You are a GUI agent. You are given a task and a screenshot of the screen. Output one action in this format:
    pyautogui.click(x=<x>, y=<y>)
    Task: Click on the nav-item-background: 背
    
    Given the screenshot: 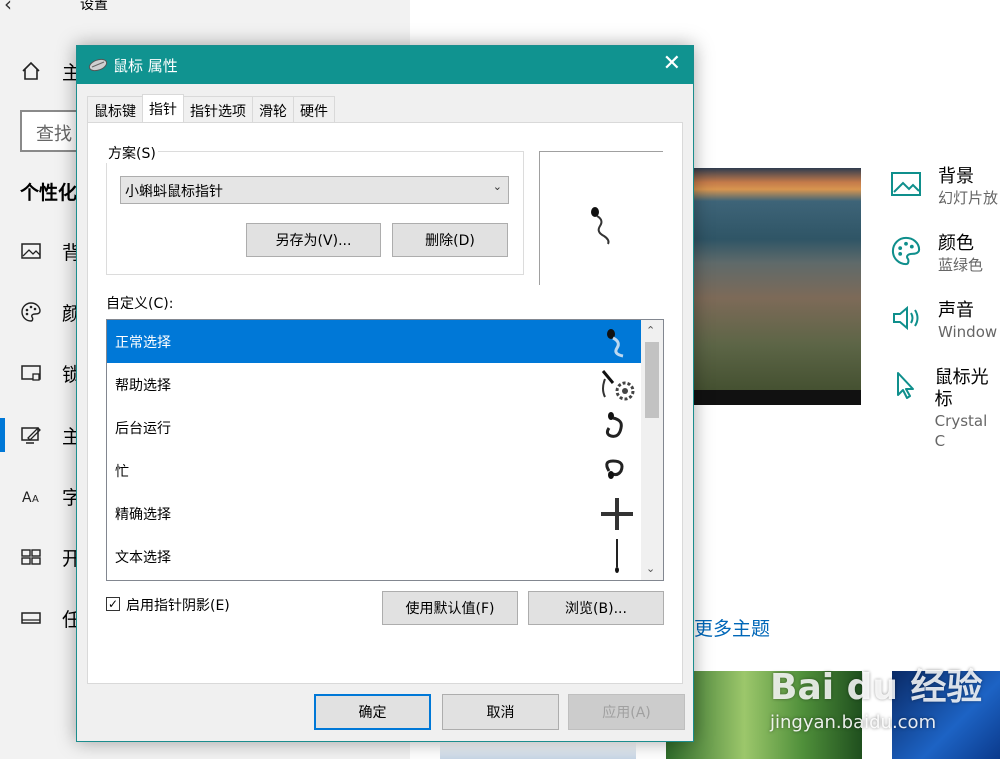 What is the action you would take?
    pyautogui.click(x=49, y=251)
    